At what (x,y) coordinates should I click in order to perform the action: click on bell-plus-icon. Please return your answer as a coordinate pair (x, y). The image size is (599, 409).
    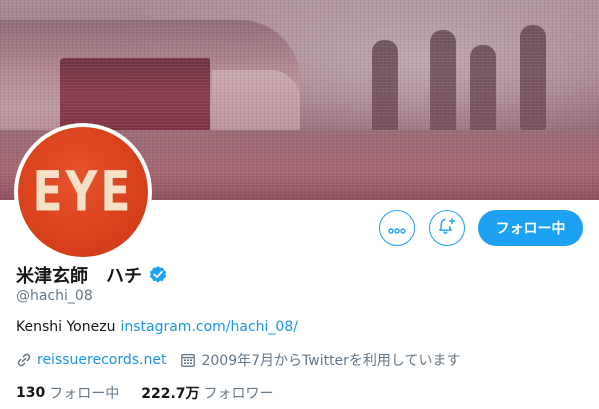
    Looking at the image, I should click on (447, 228).